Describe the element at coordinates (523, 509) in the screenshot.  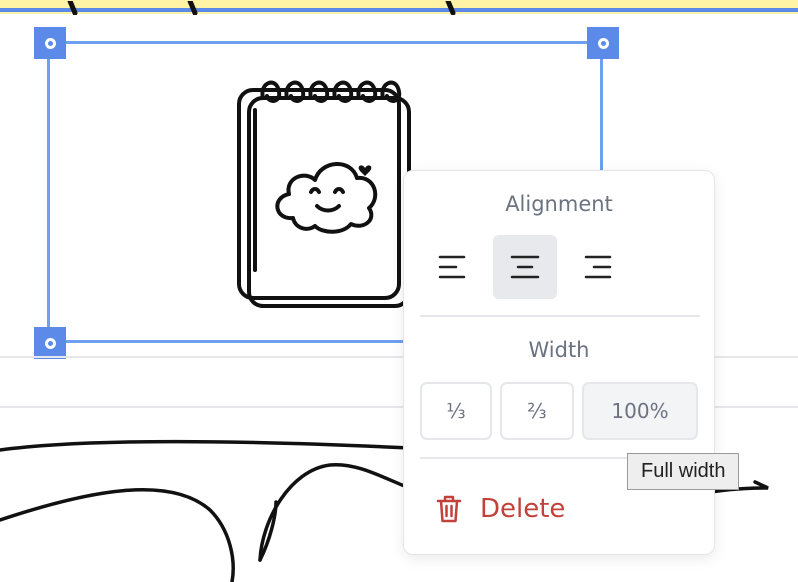
I see `delete-label: Delete` at that location.